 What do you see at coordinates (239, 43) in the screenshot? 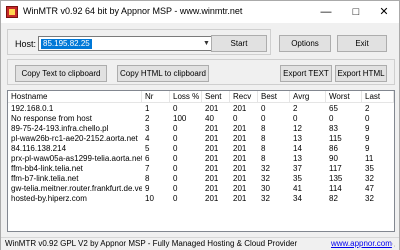
I see `start-button: Start` at bounding box center [239, 43].